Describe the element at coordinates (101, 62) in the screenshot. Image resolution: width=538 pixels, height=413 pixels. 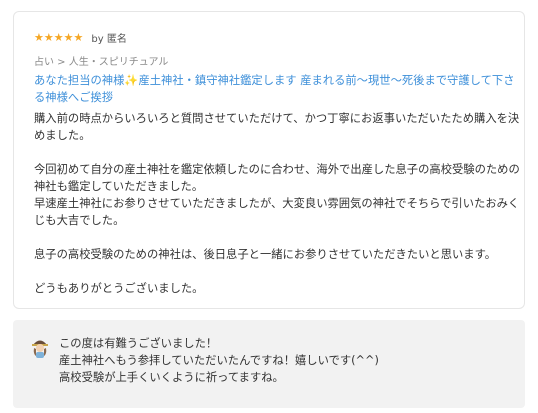
I see `review-category: 占い > 人生・スピリチュアル` at that location.